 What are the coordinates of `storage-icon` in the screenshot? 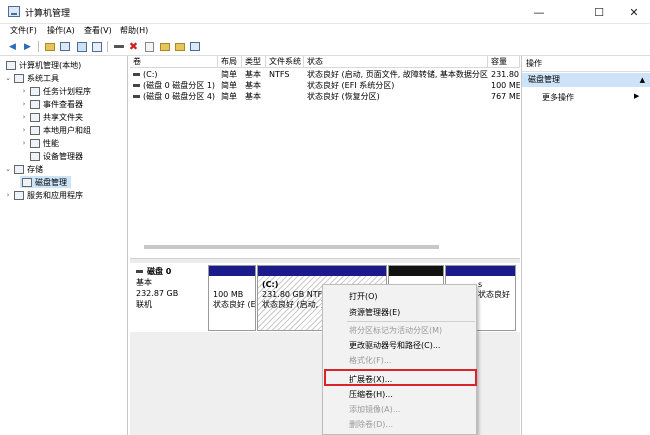 It's located at (19, 169).